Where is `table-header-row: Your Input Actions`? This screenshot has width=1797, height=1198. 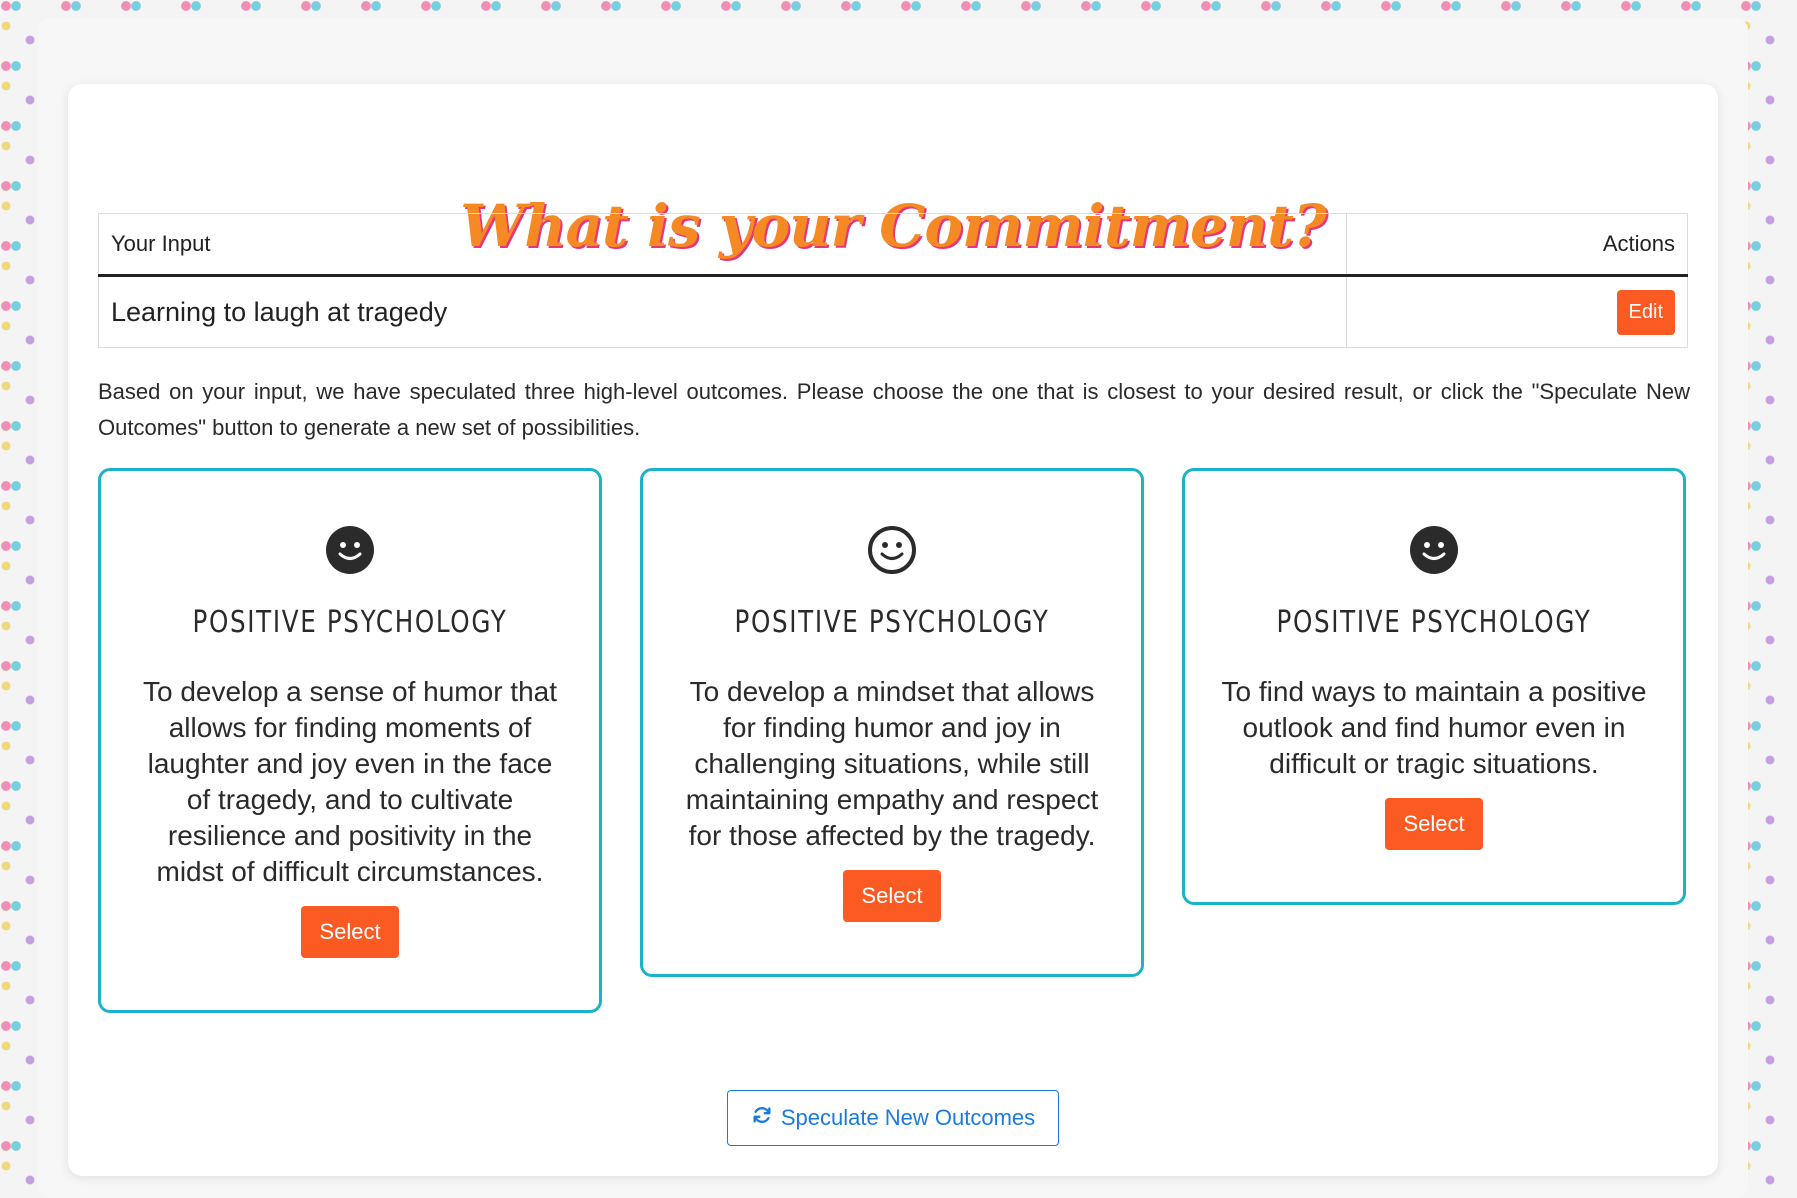 table-header-row: Your Input Actions is located at coordinates (893, 245).